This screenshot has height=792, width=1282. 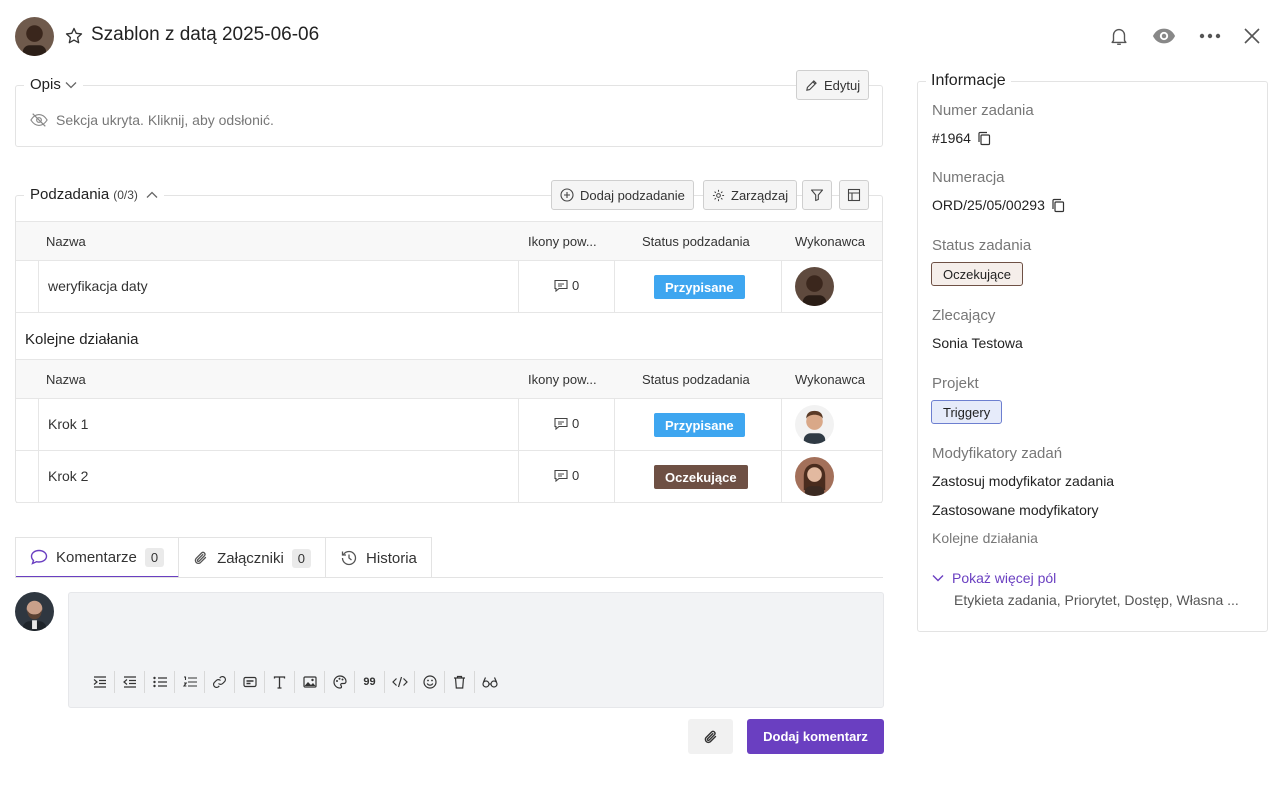 I want to click on comments-count: 0, so click(x=154, y=557).